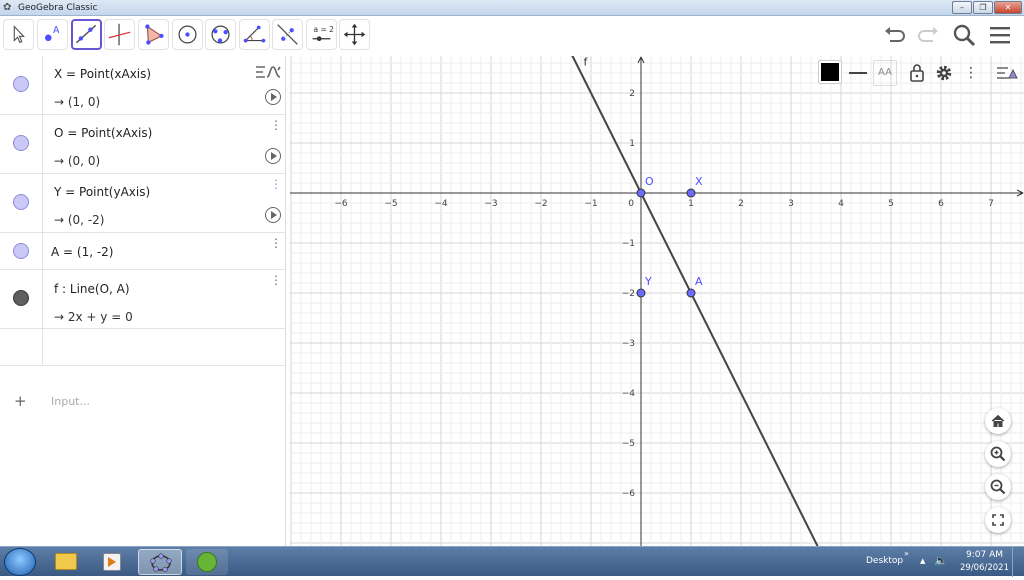  I want to click on x-tick-label: −5, so click(390, 204).